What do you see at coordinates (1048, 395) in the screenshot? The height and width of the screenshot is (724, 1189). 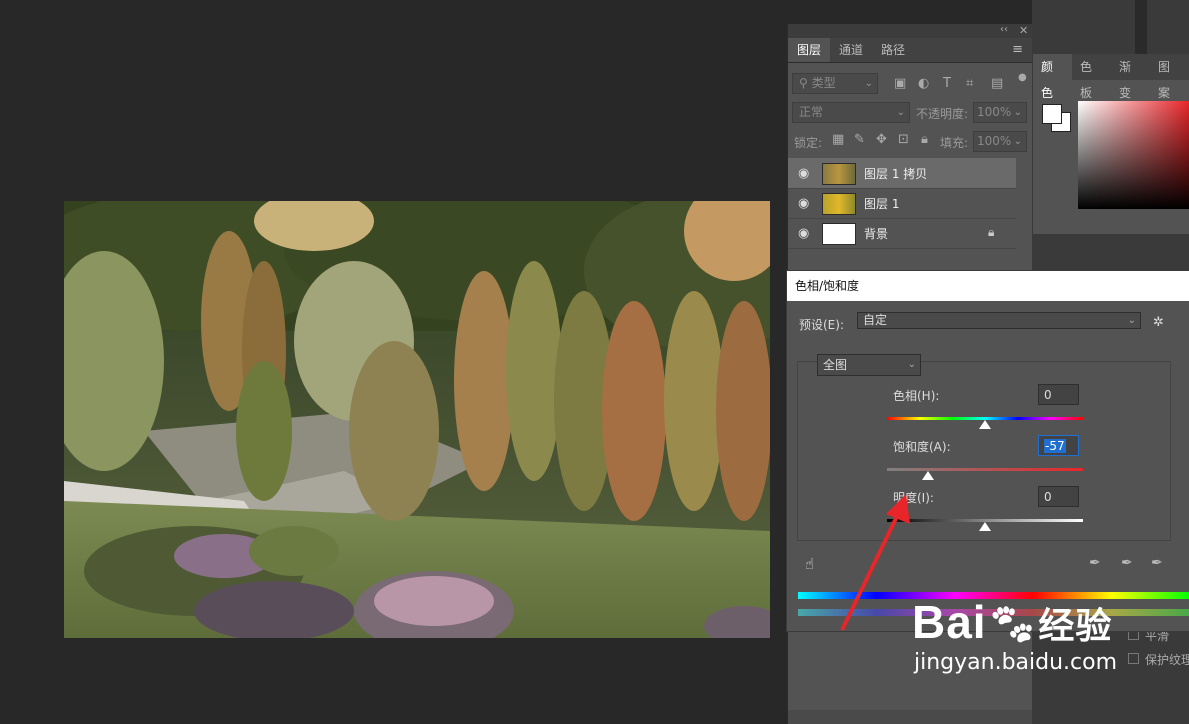 I see `hue-value: 0` at bounding box center [1048, 395].